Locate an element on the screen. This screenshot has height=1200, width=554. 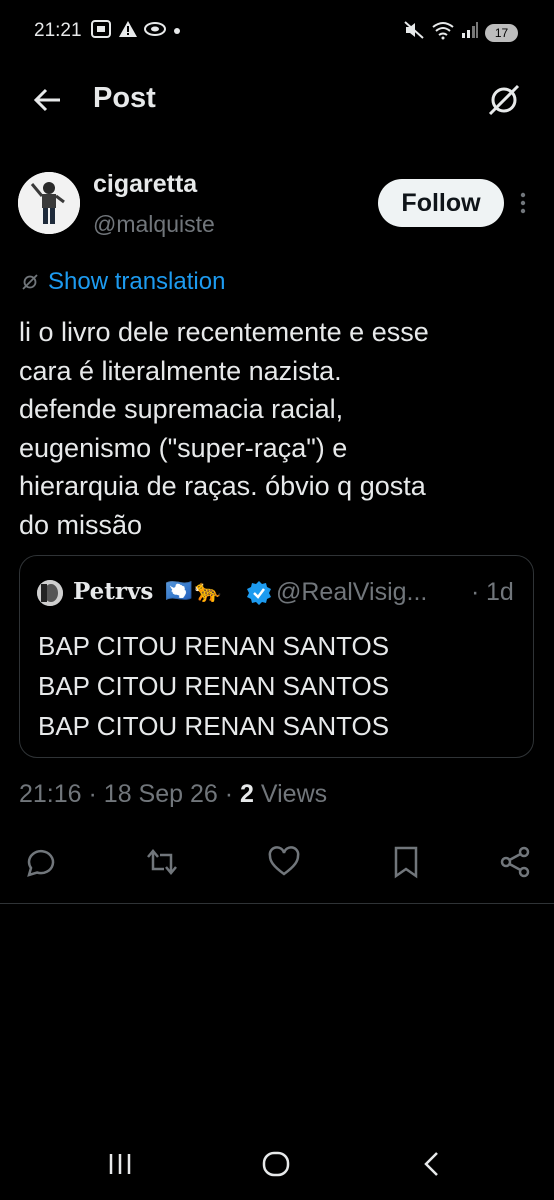
page-title: Post is located at coordinates (124, 98).